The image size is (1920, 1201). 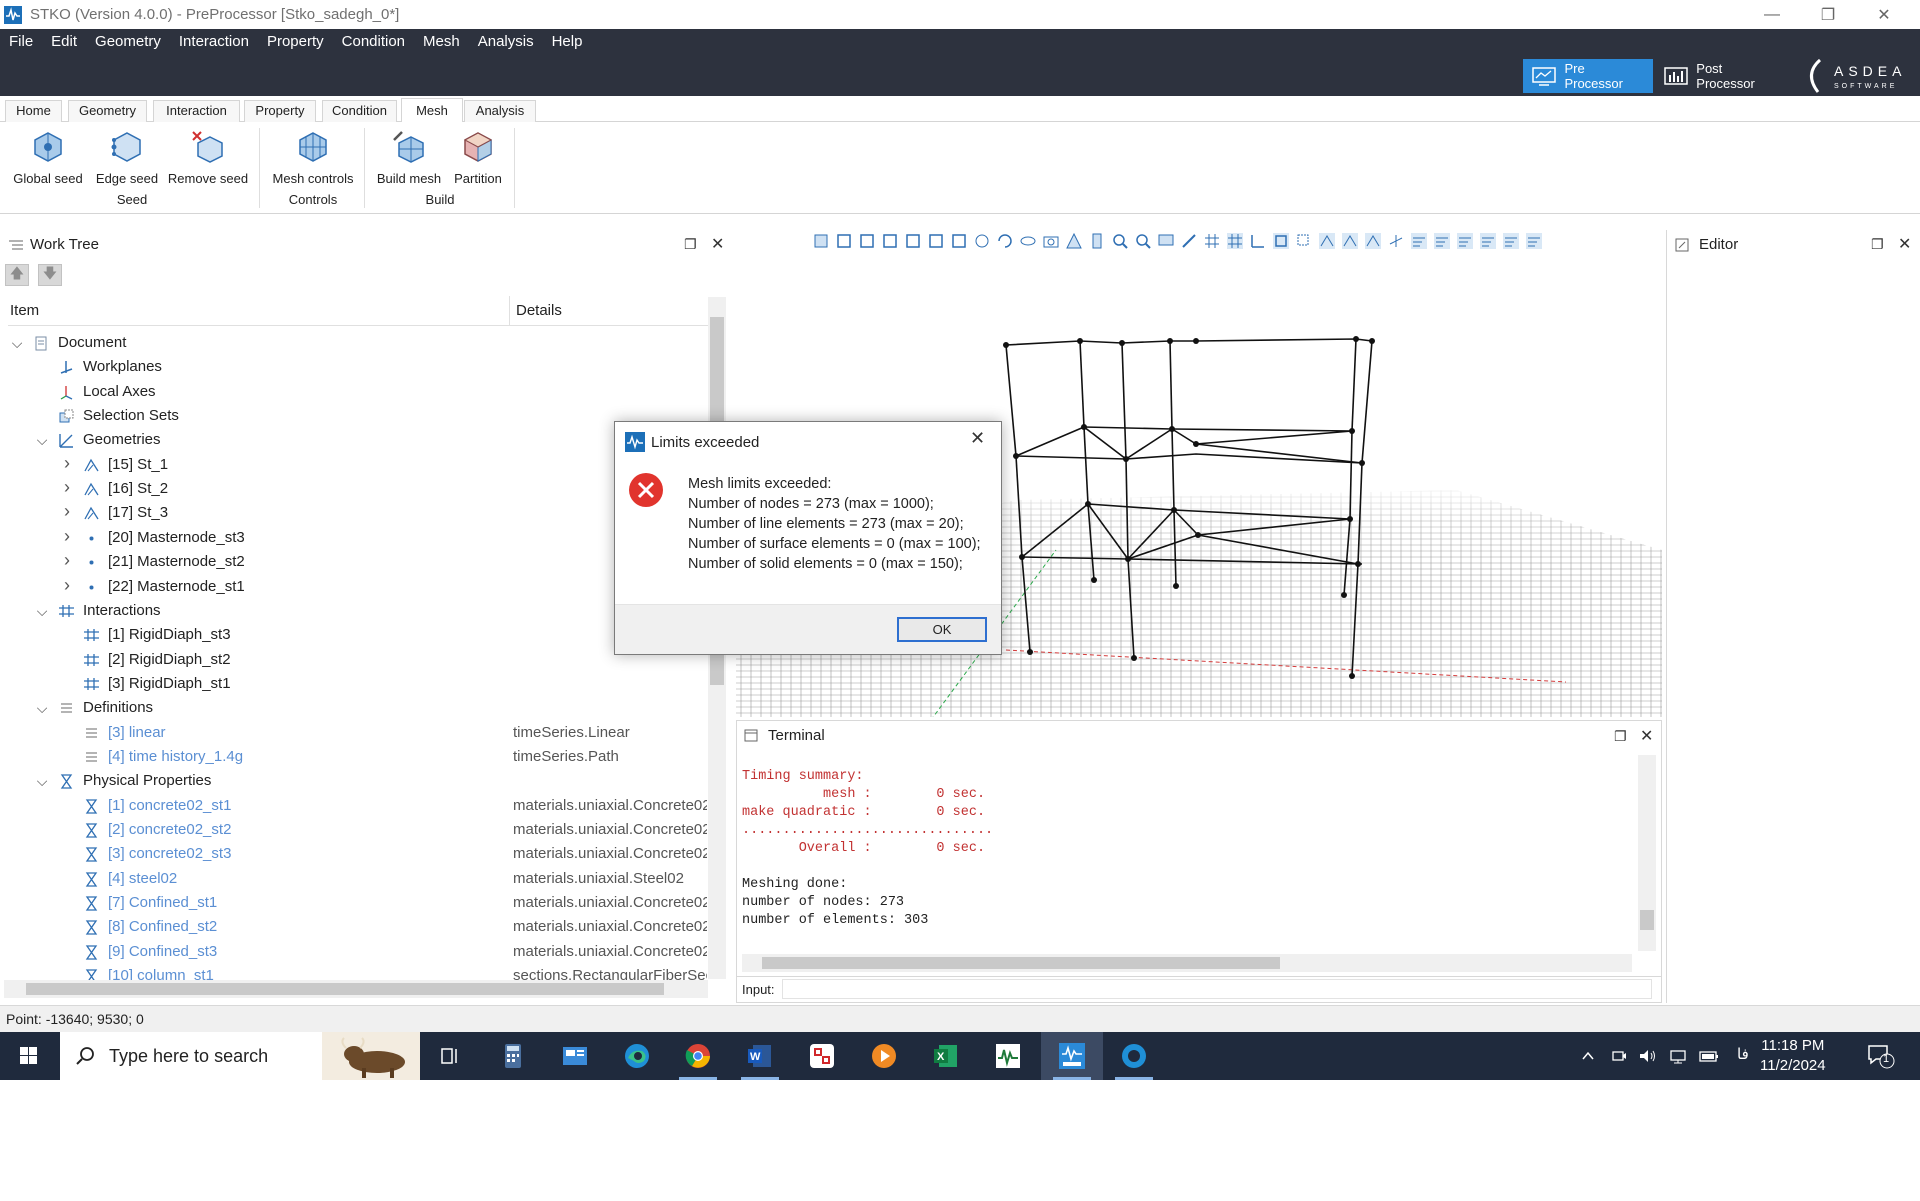 I want to click on tab-home: Home, so click(x=33, y=111).